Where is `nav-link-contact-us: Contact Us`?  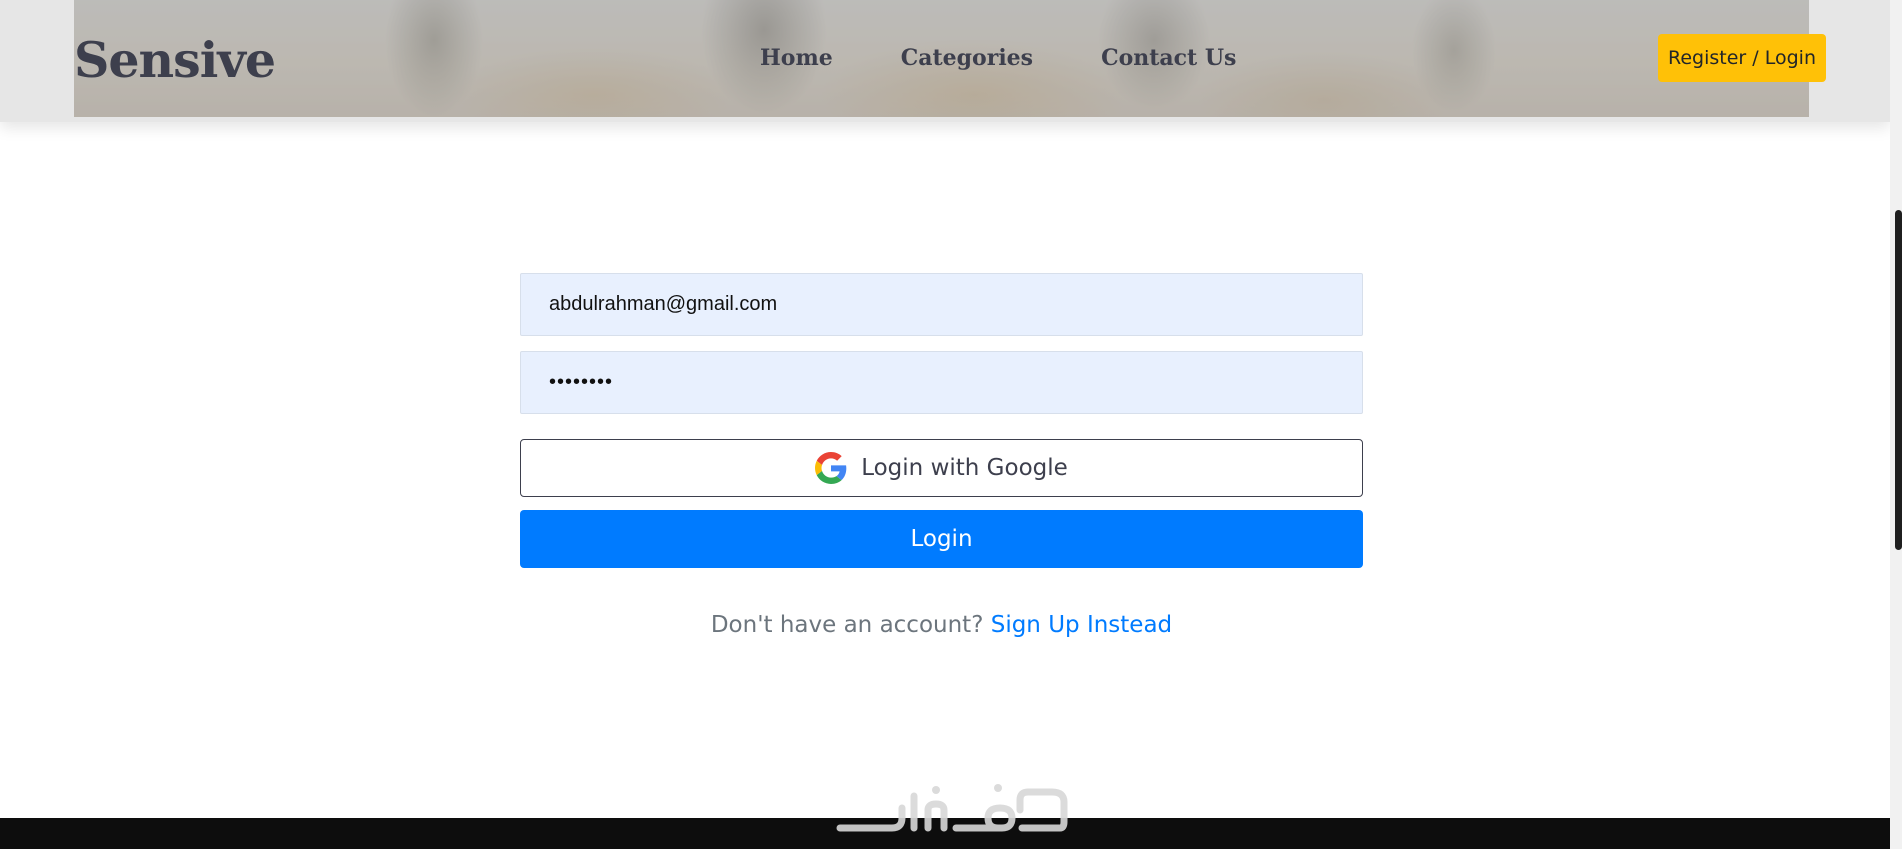 nav-link-contact-us: Contact Us is located at coordinates (1168, 58).